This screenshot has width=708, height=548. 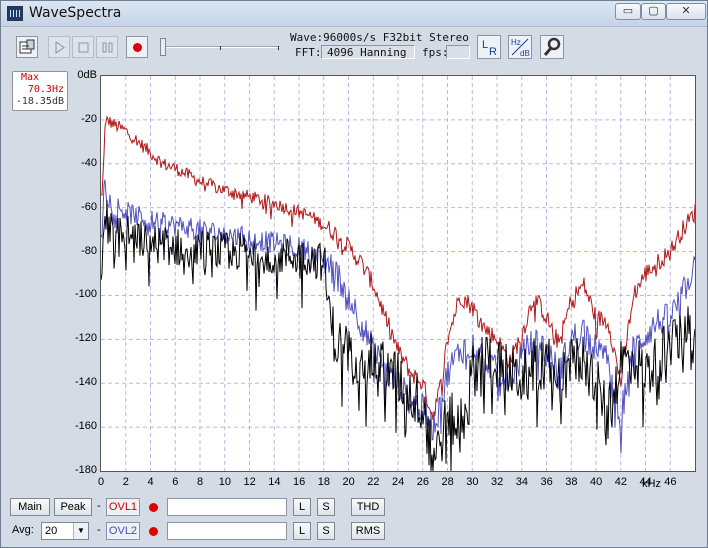 I want to click on hz-db-scale-icon: Hz dB, so click(x=520, y=48).